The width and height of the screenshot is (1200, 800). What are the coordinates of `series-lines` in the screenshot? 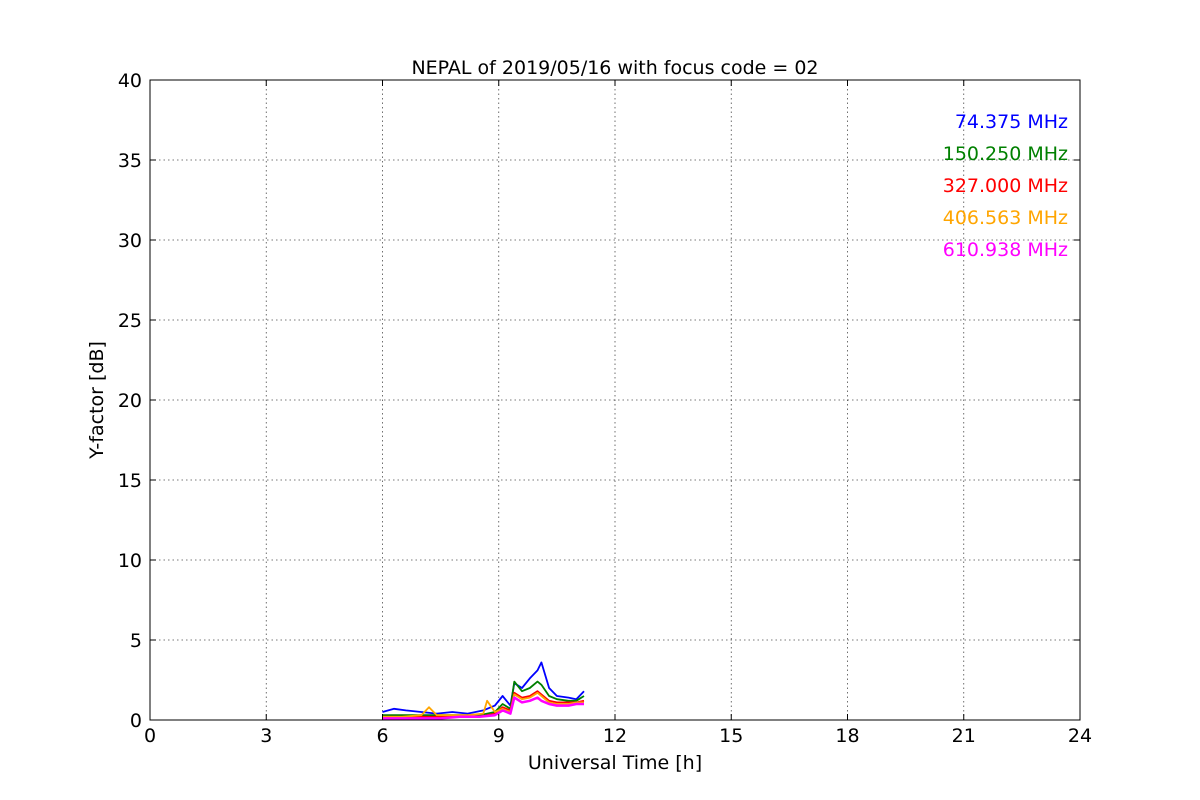 It's located at (483, 690).